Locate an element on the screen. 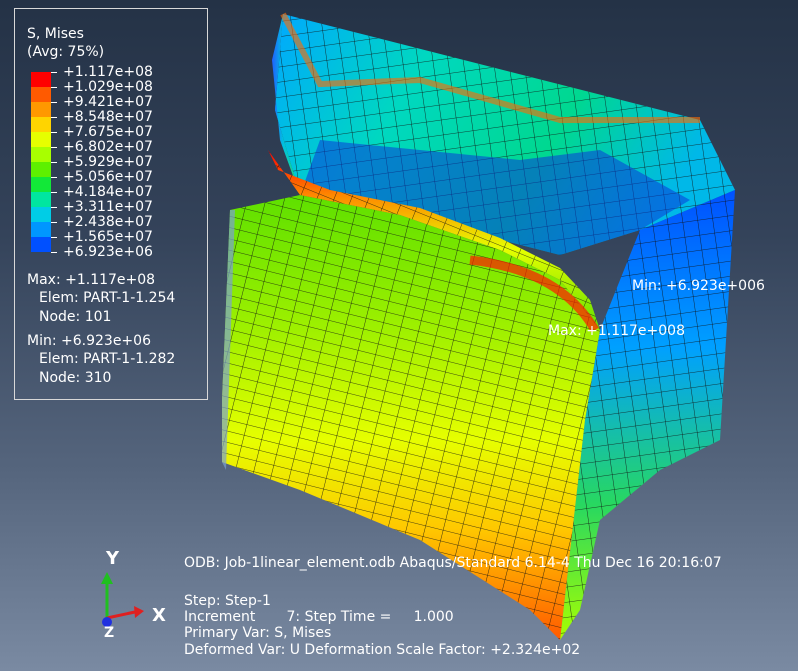 The width and height of the screenshot is (798, 671). right-face is located at coordinates (647, 415).